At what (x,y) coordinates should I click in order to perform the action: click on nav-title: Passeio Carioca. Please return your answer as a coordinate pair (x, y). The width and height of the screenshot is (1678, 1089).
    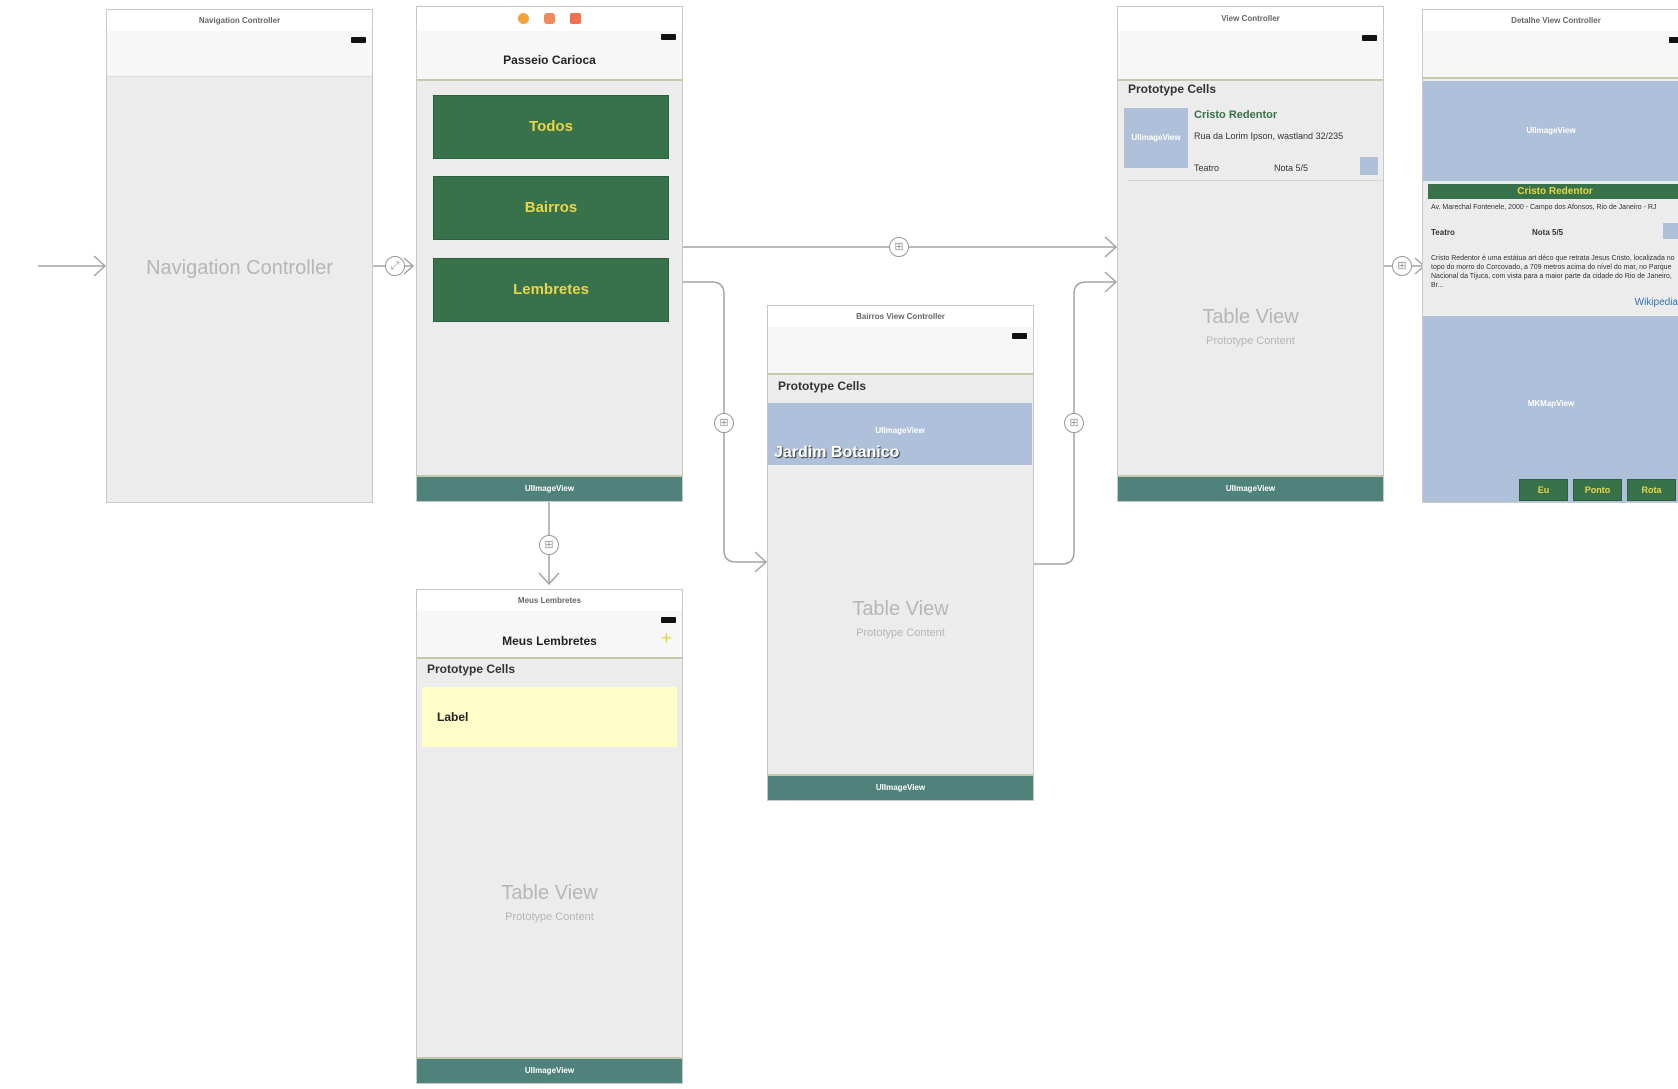
    Looking at the image, I should click on (549, 60).